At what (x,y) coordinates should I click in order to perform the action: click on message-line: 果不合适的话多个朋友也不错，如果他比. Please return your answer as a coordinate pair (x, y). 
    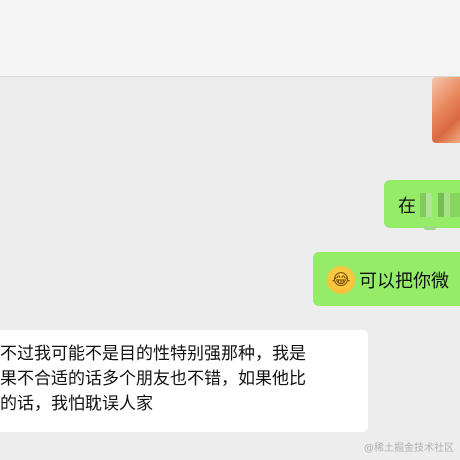
    Looking at the image, I should click on (153, 379).